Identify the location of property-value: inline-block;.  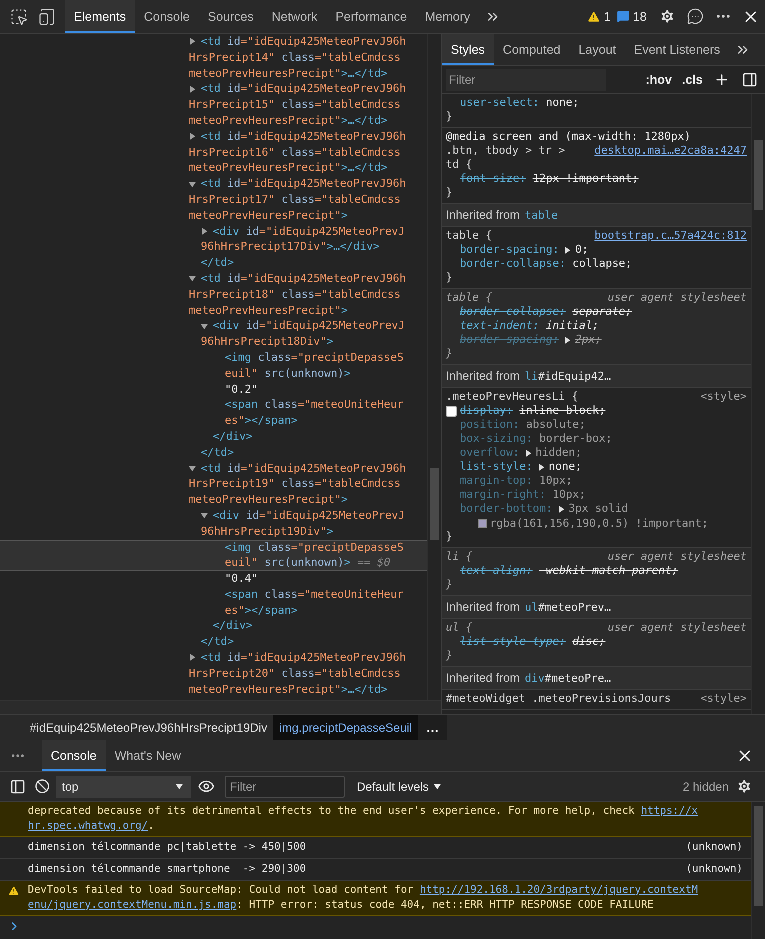
(563, 411).